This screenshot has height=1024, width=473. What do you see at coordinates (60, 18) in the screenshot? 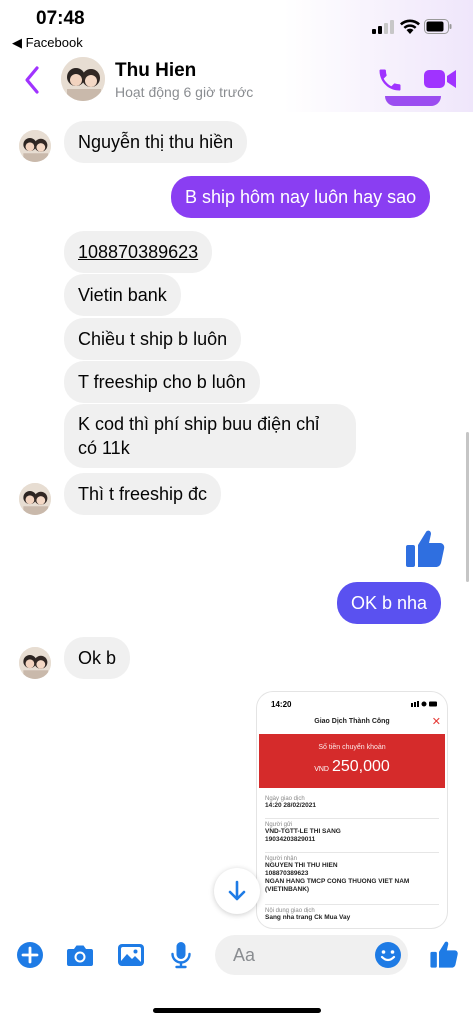
I see `status-time: 07:48` at bounding box center [60, 18].